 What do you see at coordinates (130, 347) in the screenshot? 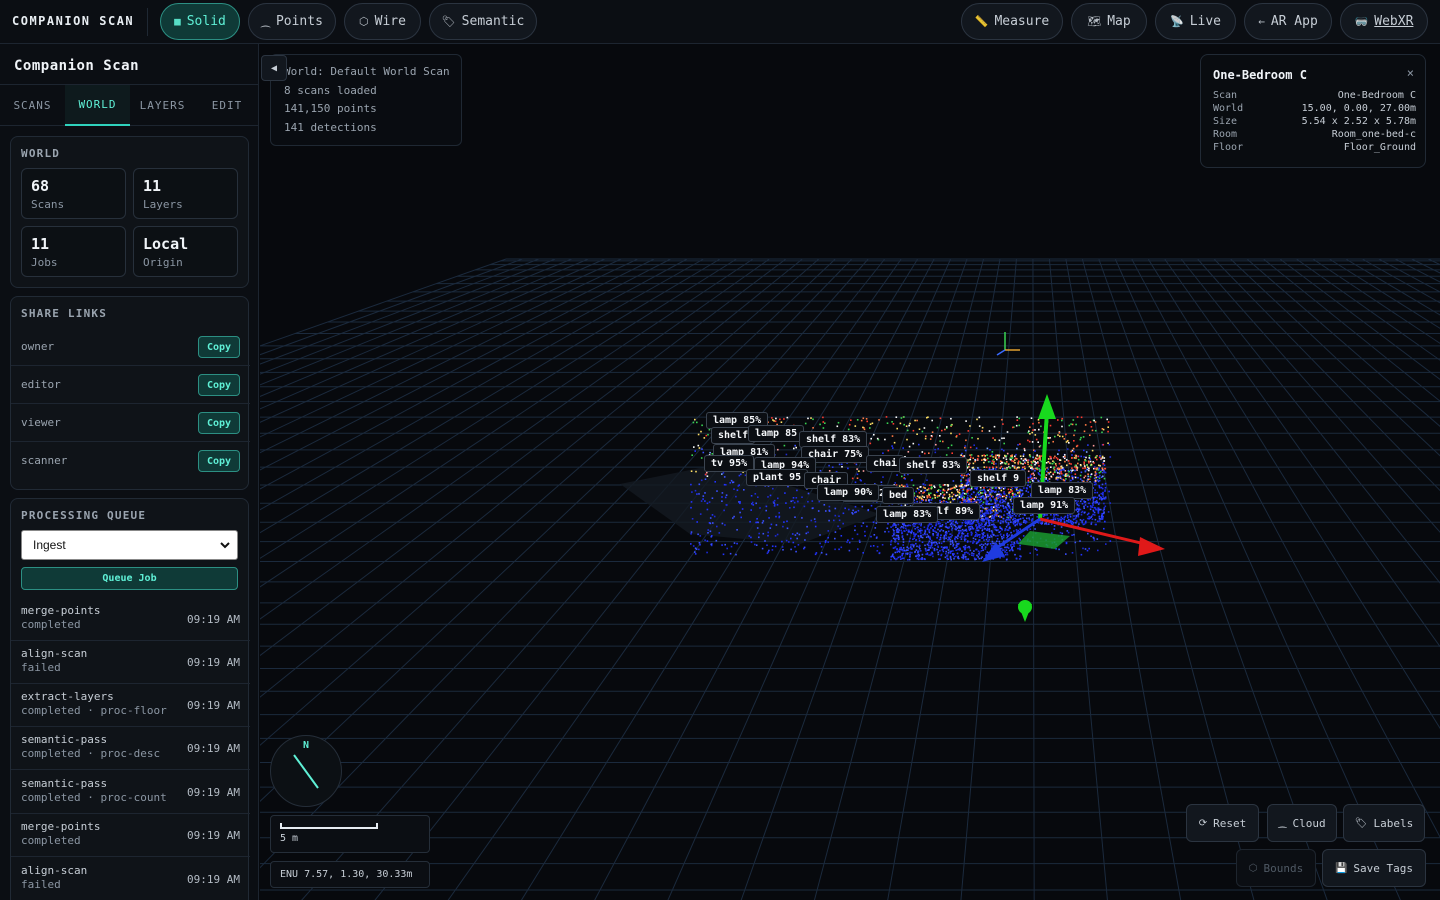
I see `share-row-owner: owner Copy` at bounding box center [130, 347].